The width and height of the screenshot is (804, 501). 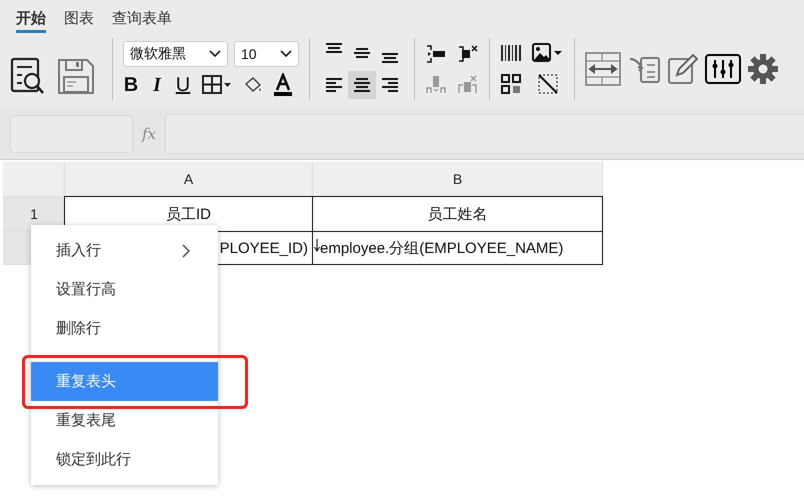 I want to click on center-align-button, so click(x=362, y=85).